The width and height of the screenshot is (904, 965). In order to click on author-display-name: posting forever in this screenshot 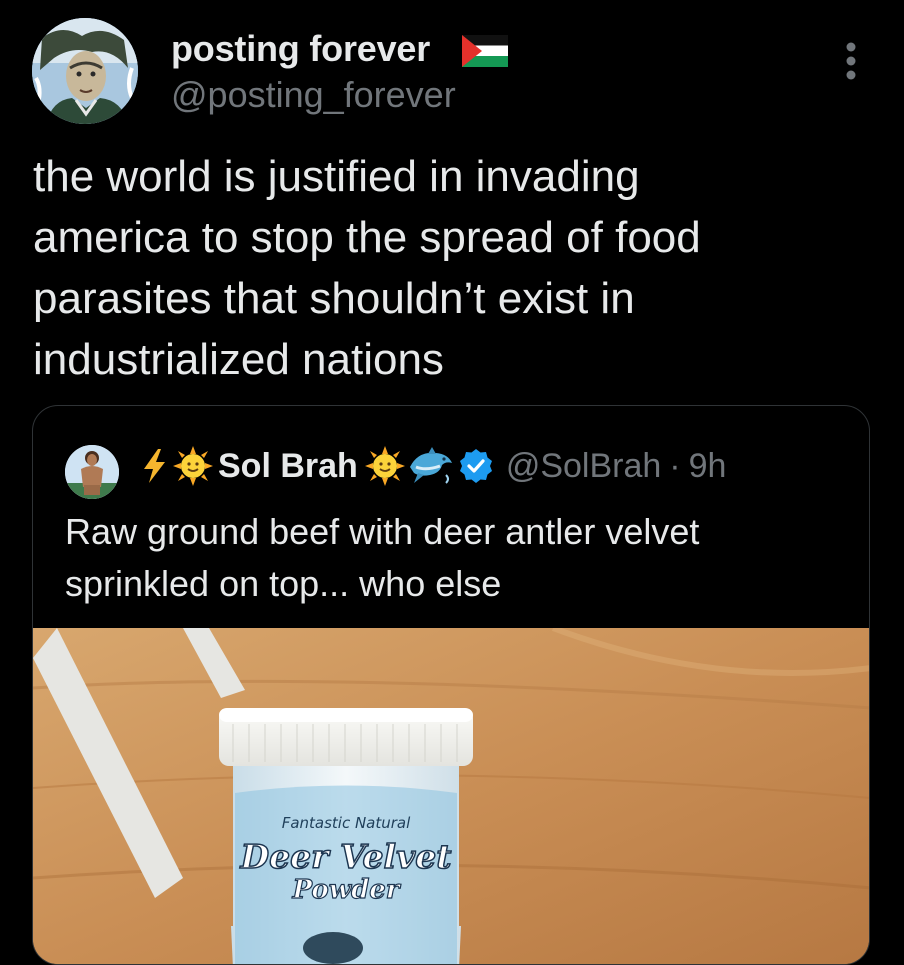, I will do `click(300, 49)`.